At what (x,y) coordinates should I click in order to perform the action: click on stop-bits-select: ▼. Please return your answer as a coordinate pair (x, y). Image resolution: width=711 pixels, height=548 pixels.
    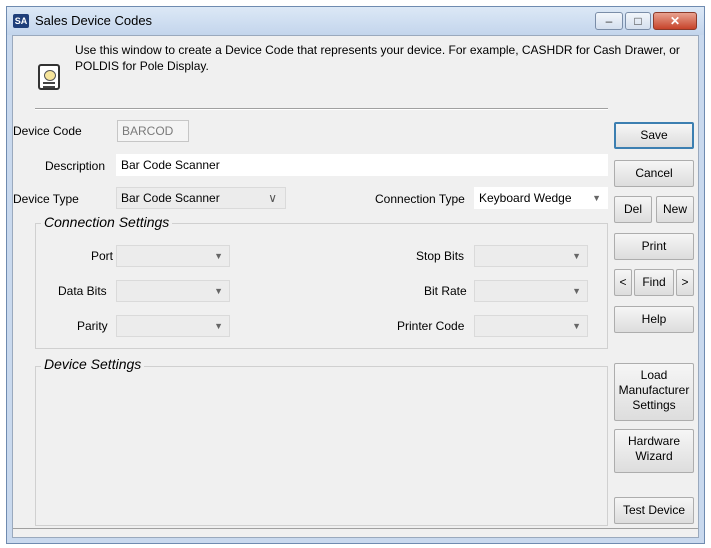
    Looking at the image, I should click on (531, 256).